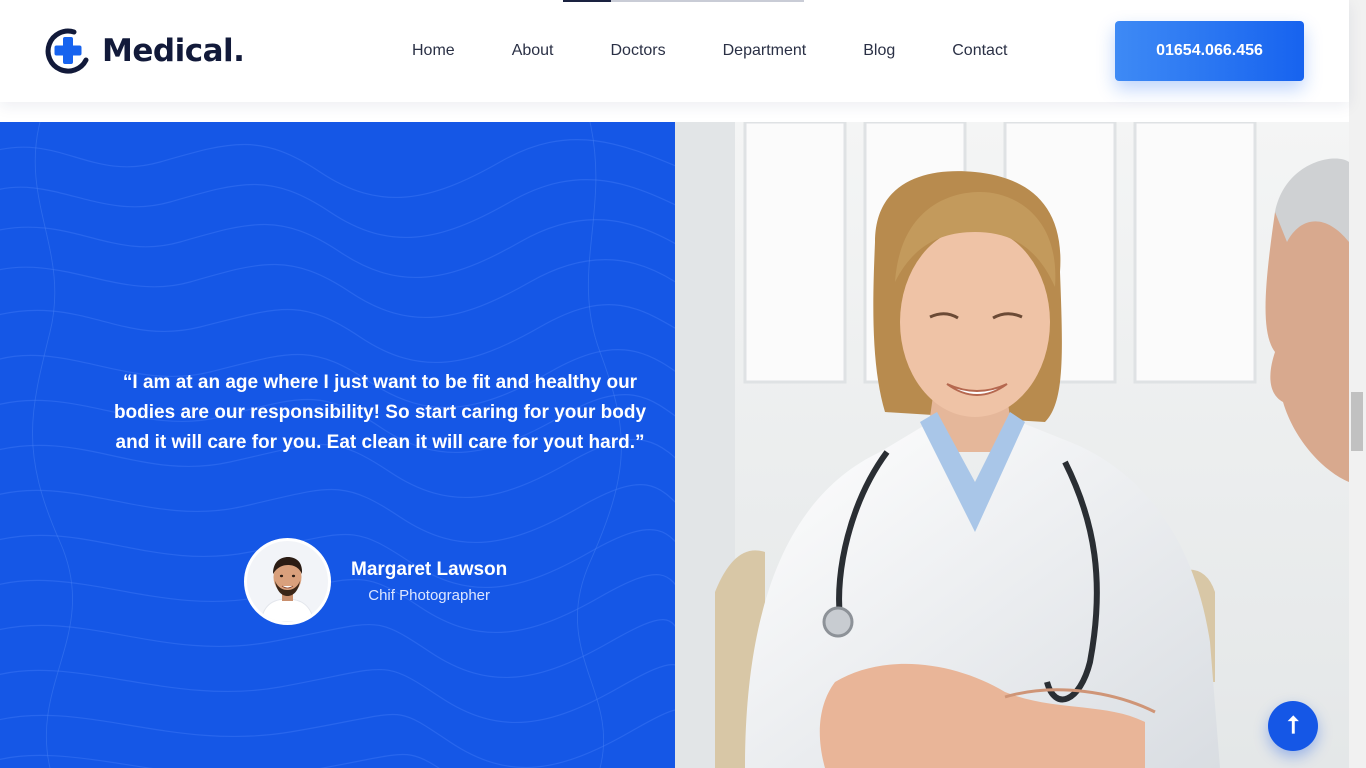 The image size is (1366, 768). What do you see at coordinates (587, 1) in the screenshot?
I see `slider-progress-active` at bounding box center [587, 1].